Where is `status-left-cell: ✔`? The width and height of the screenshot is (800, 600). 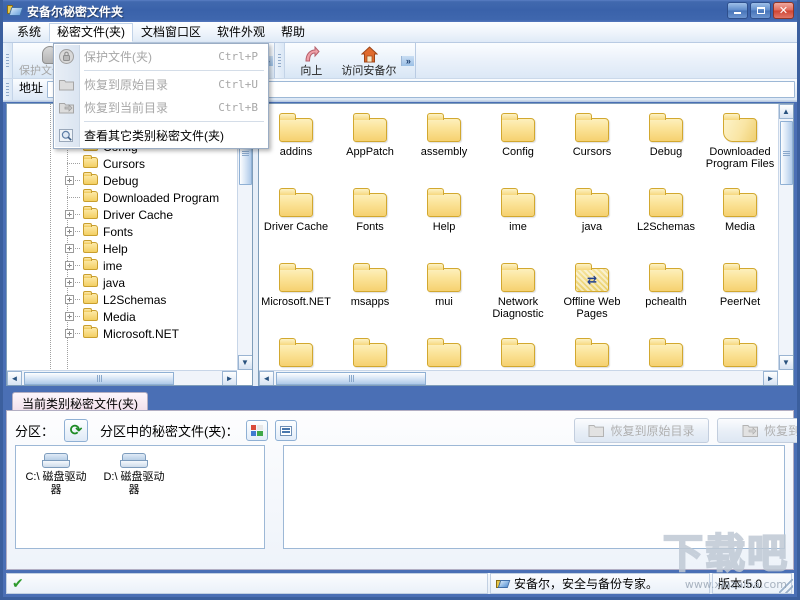 status-left-cell: ✔ is located at coordinates (247, 583).